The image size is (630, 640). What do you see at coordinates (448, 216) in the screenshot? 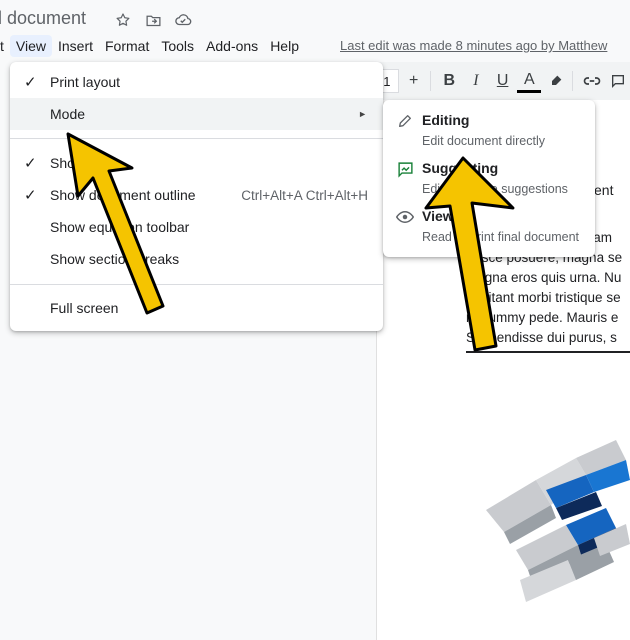
I see `mode-title: Viewing` at bounding box center [448, 216].